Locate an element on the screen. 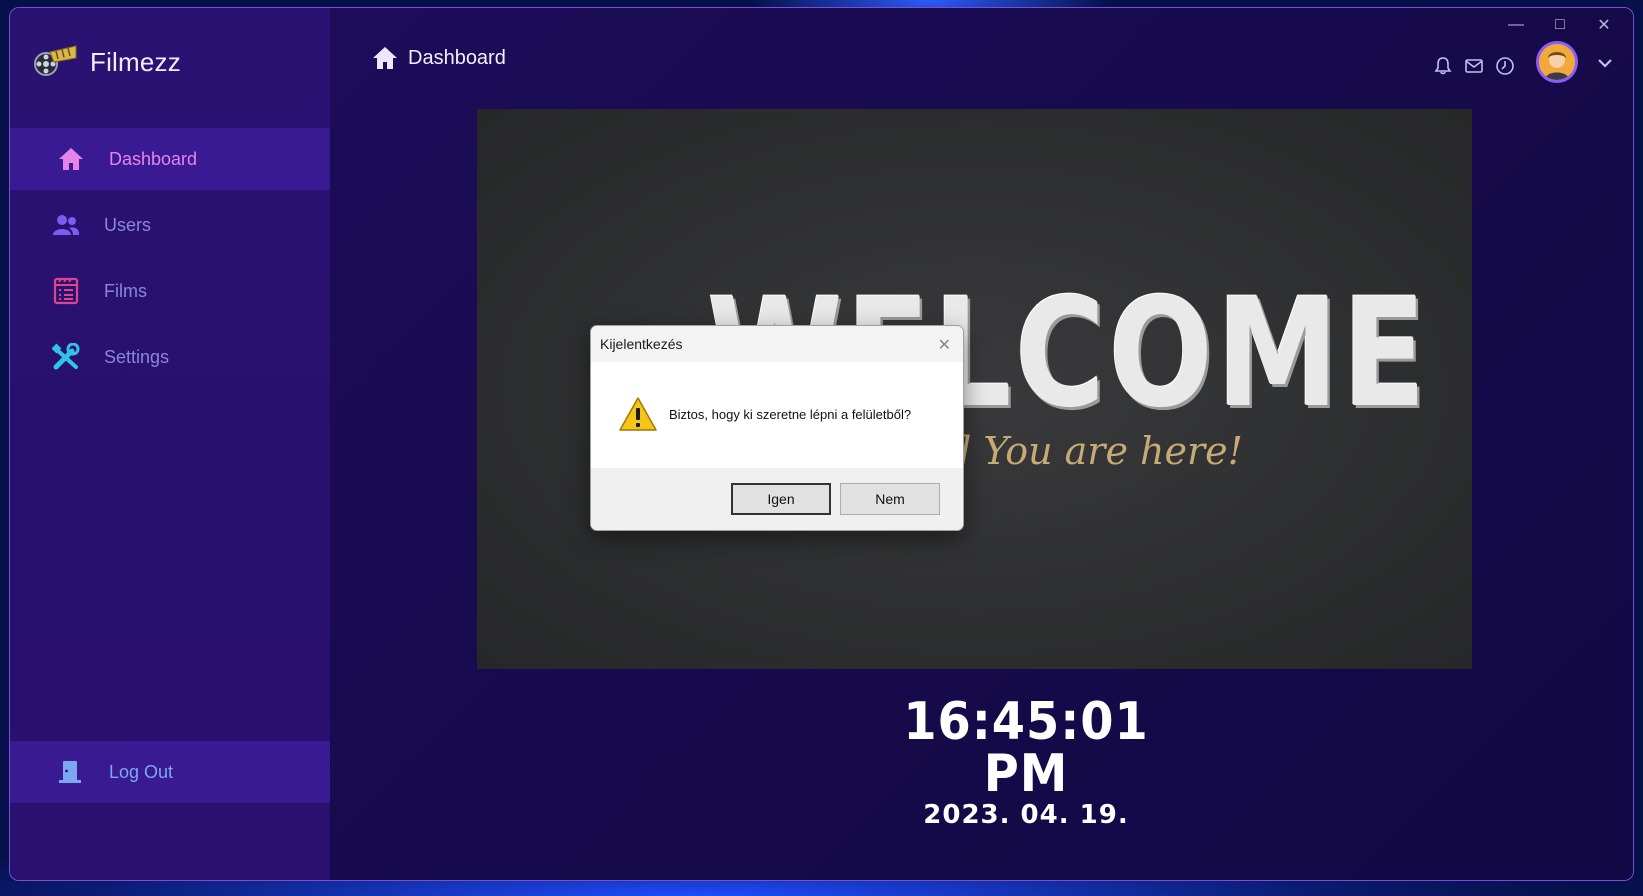 This screenshot has width=1643, height=896. brand: Filmezz is located at coordinates (106, 62).